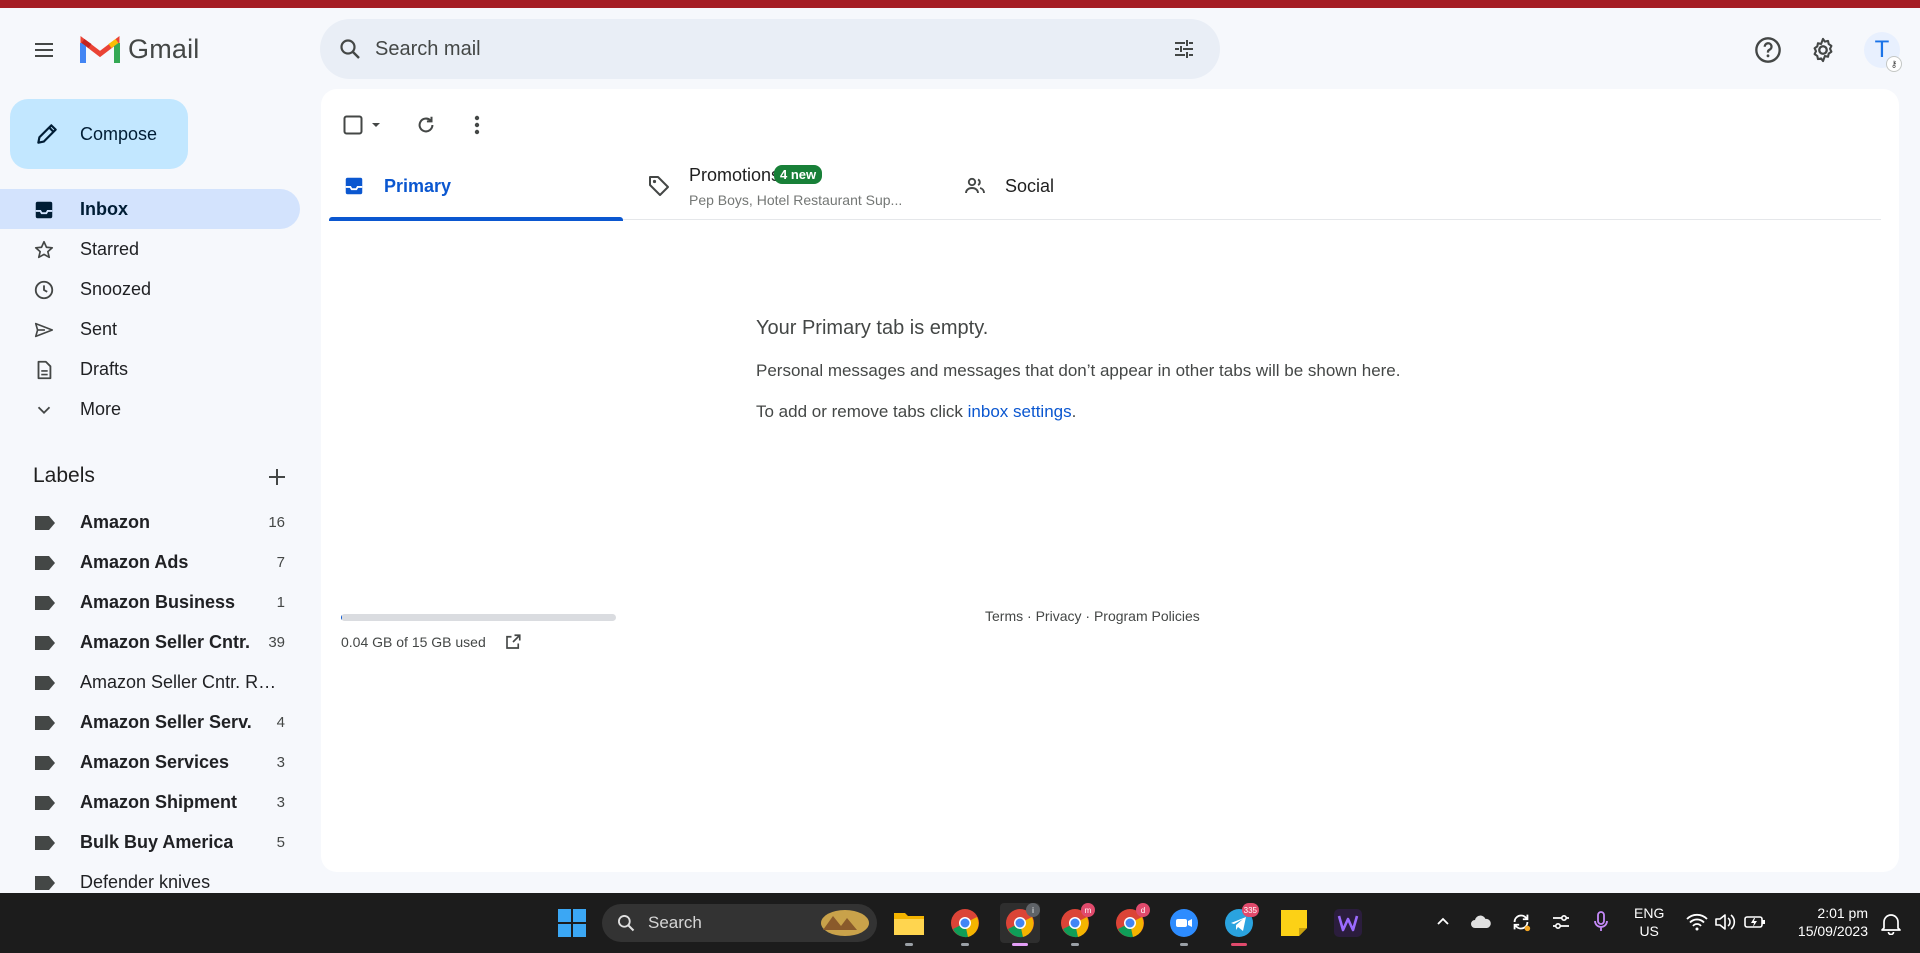  I want to click on battery-icon, so click(1755, 922).